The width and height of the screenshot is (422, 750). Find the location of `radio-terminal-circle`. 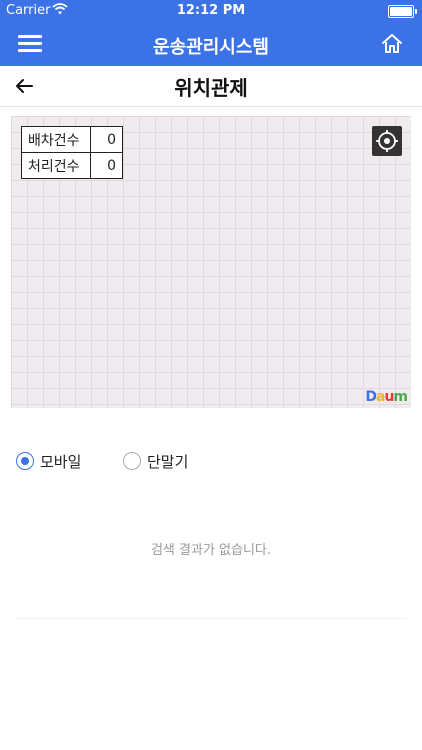

radio-terminal-circle is located at coordinates (132, 461).